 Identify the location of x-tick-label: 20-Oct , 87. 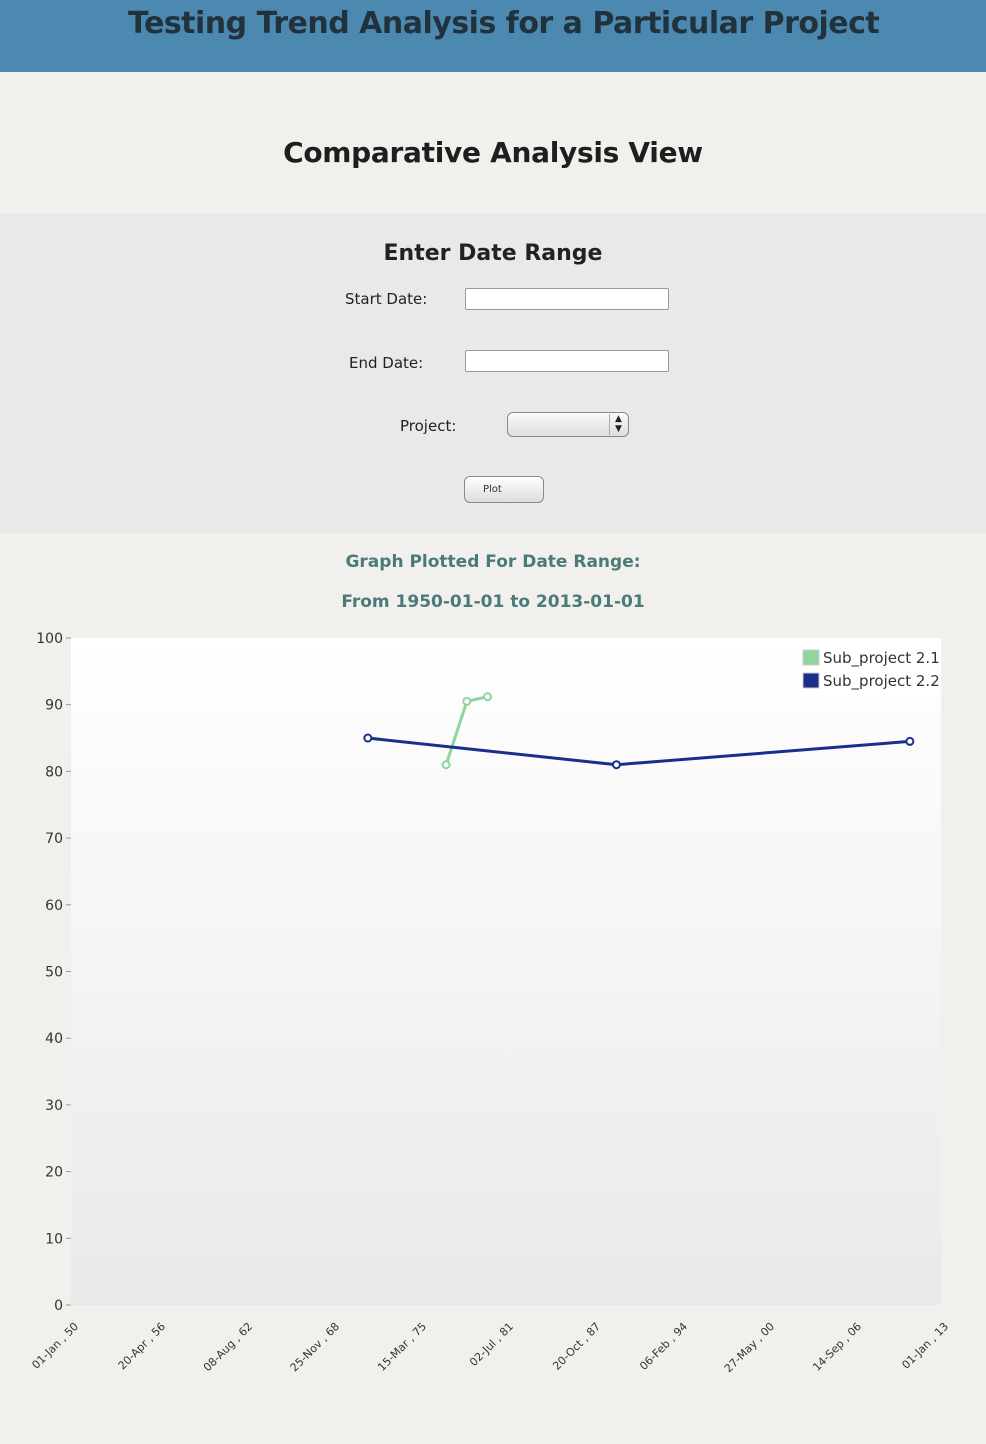
(576, 1346).